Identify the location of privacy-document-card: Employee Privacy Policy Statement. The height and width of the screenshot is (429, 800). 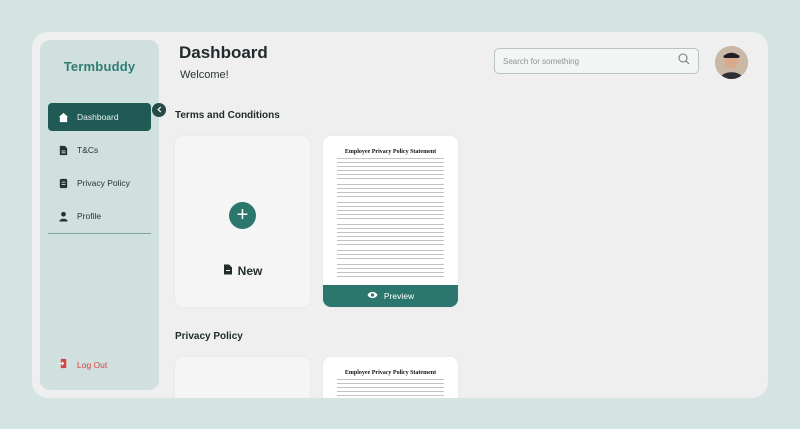
(390, 377).